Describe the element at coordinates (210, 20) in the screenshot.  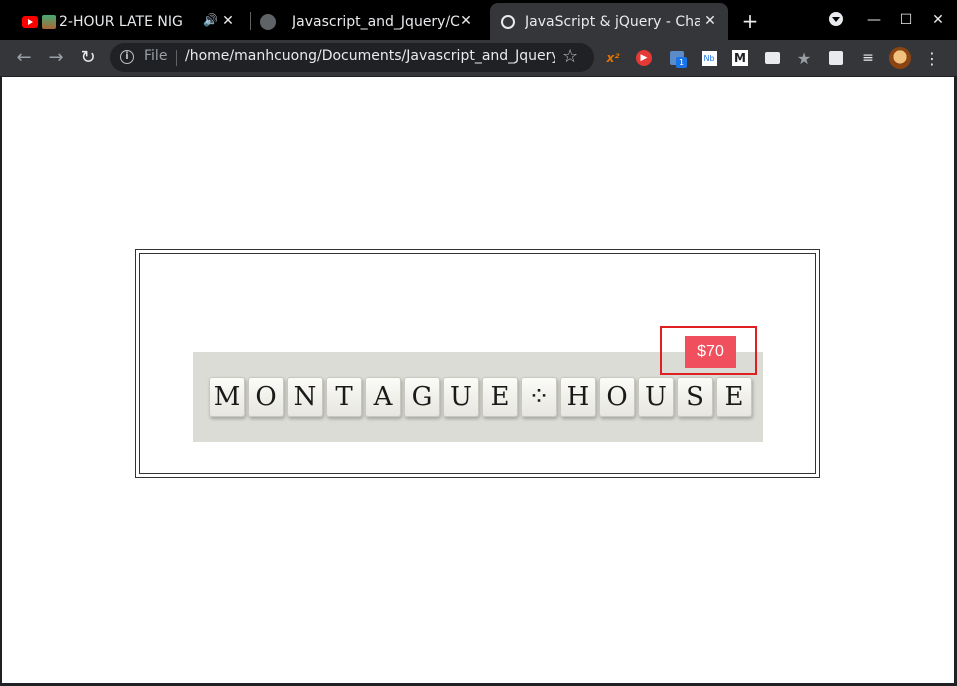
I see `audio-icon: 🔊` at that location.